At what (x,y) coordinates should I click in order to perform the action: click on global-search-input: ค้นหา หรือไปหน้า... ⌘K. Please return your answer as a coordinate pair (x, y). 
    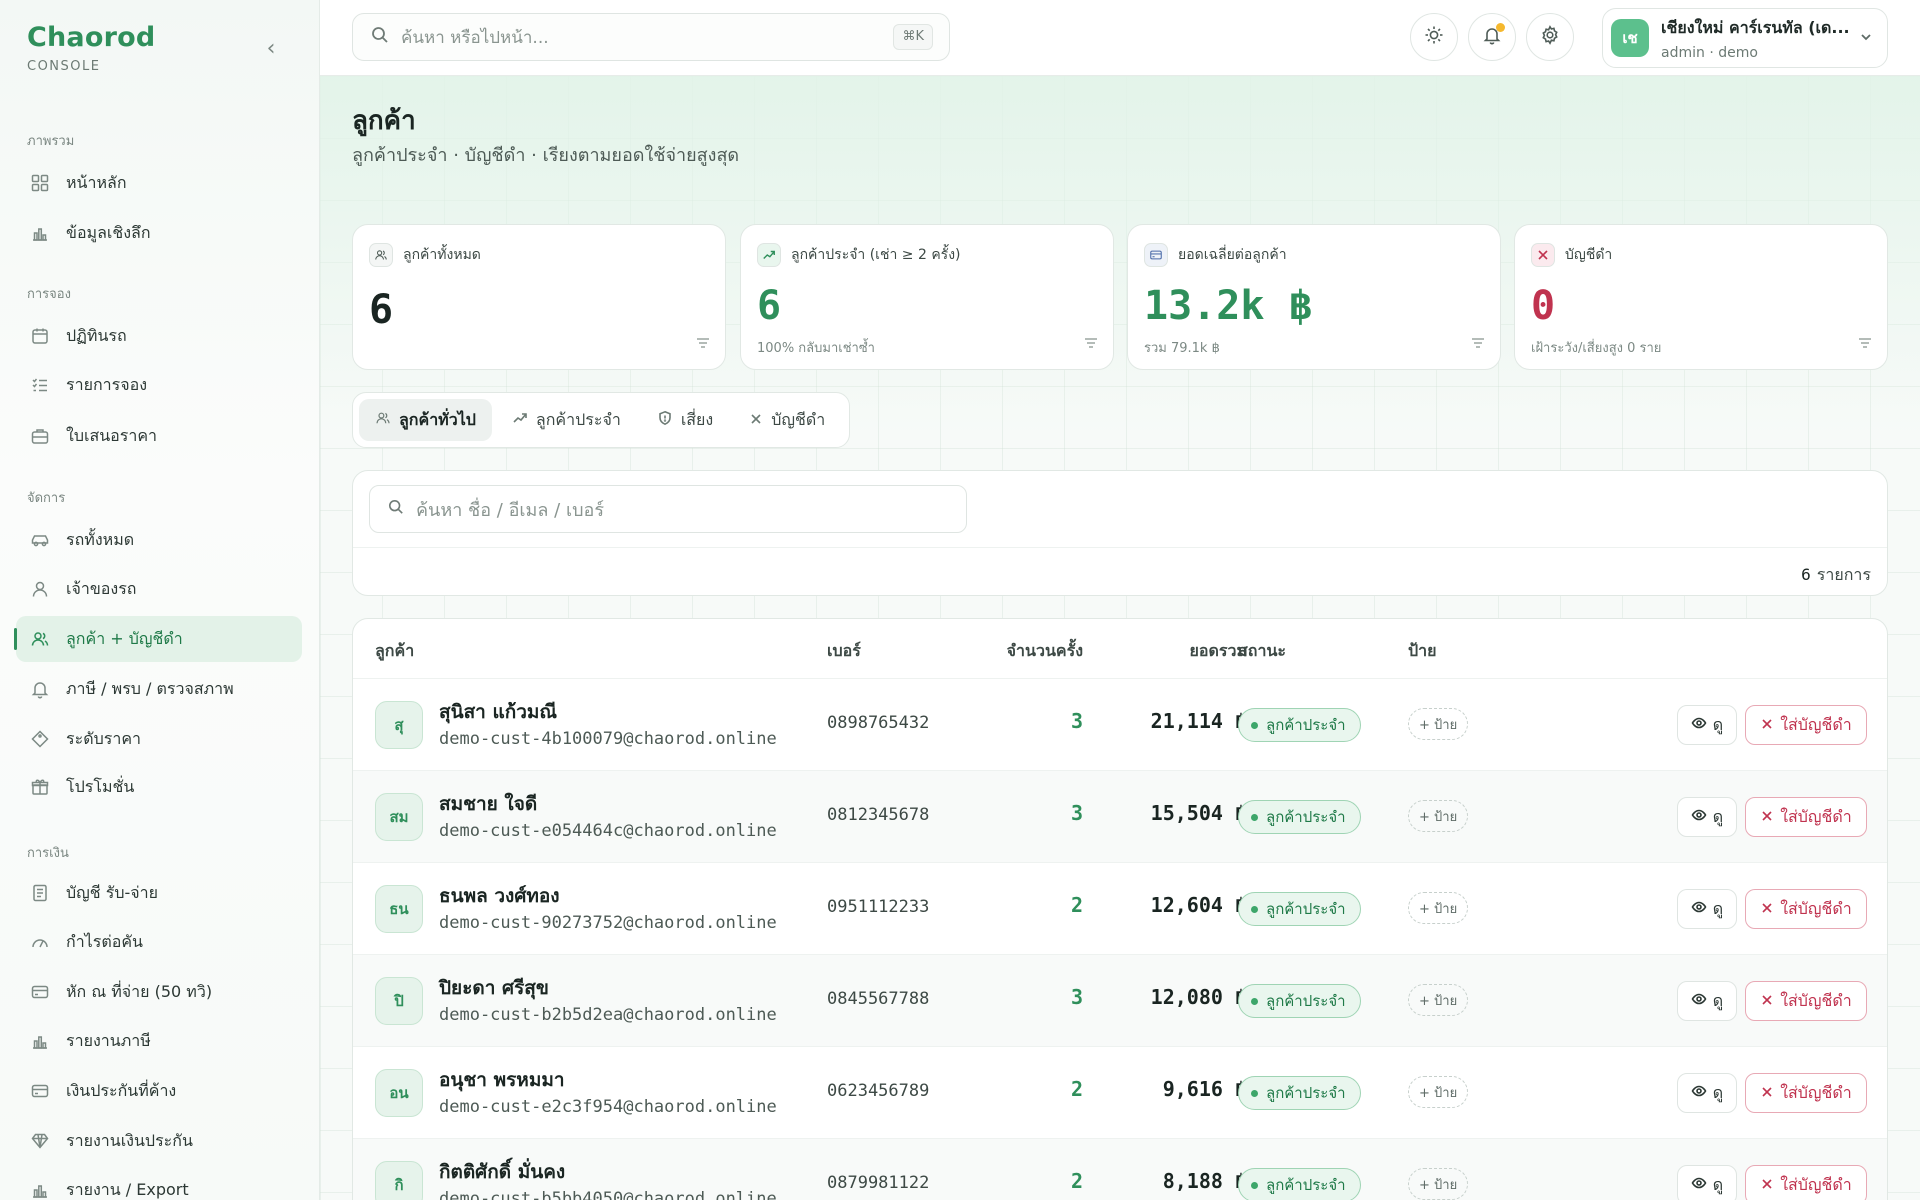
    Looking at the image, I should click on (651, 37).